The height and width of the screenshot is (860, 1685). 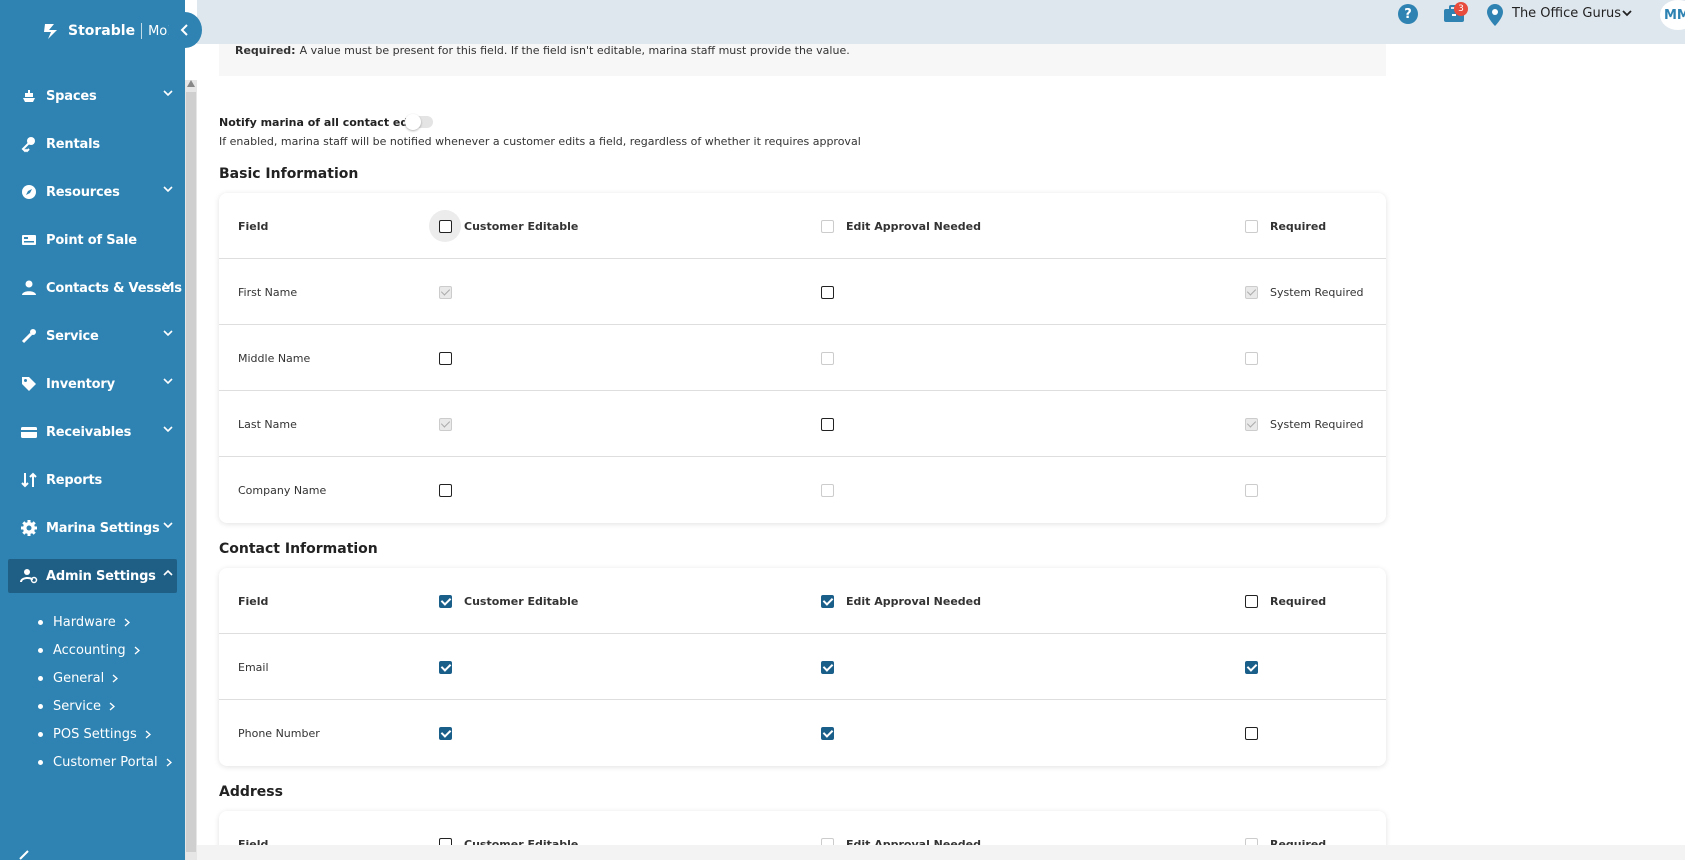 What do you see at coordinates (92, 622) in the screenshot?
I see `subnav-item-hardware: Hardware` at bounding box center [92, 622].